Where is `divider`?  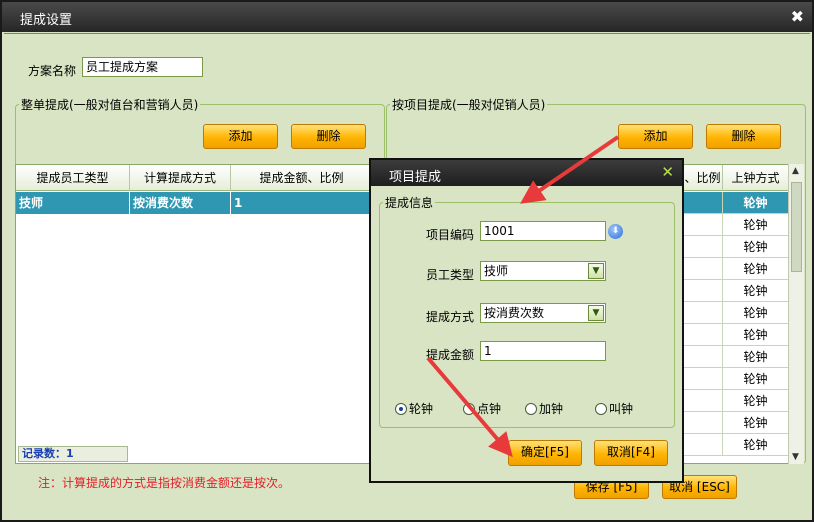 divider is located at coordinates (407, 33).